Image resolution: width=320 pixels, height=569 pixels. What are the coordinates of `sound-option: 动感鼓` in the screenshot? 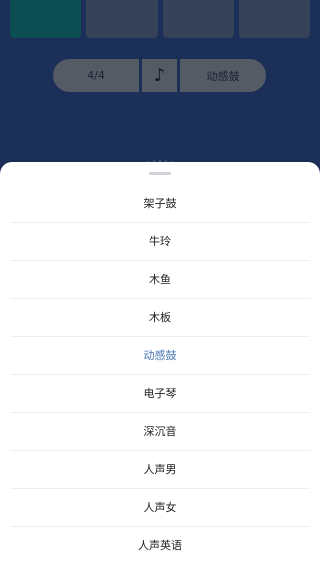 It's located at (160, 356).